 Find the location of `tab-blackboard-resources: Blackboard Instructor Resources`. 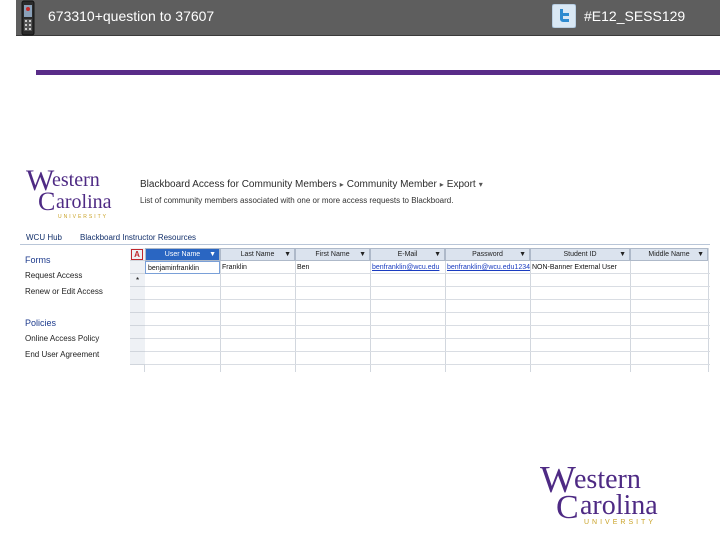

tab-blackboard-resources: Blackboard Instructor Resources is located at coordinates (138, 237).